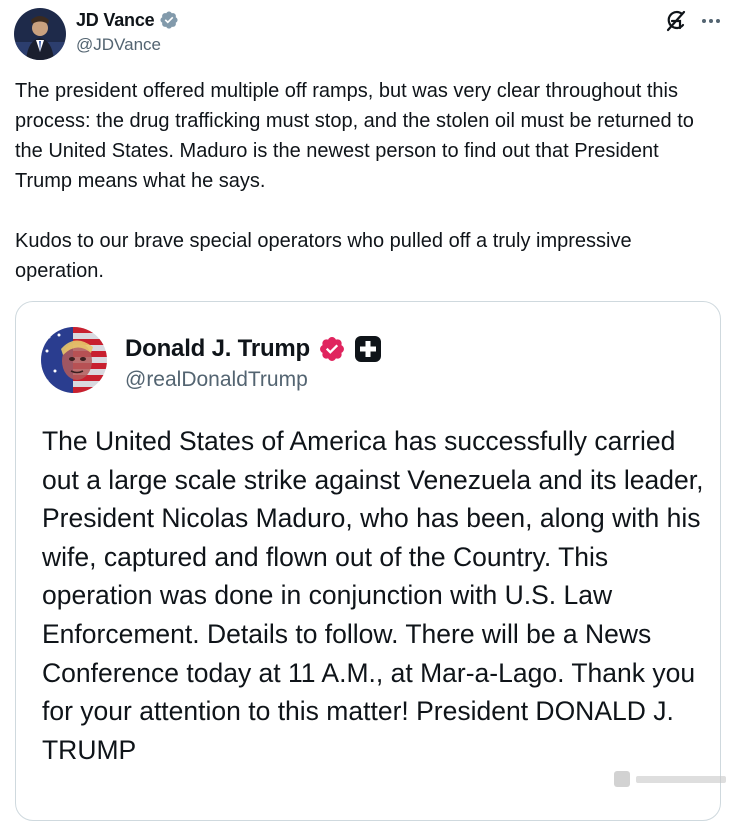 This screenshot has width=740, height=821. Describe the element at coordinates (711, 21) in the screenshot. I see `more-horizontal-icon` at that location.